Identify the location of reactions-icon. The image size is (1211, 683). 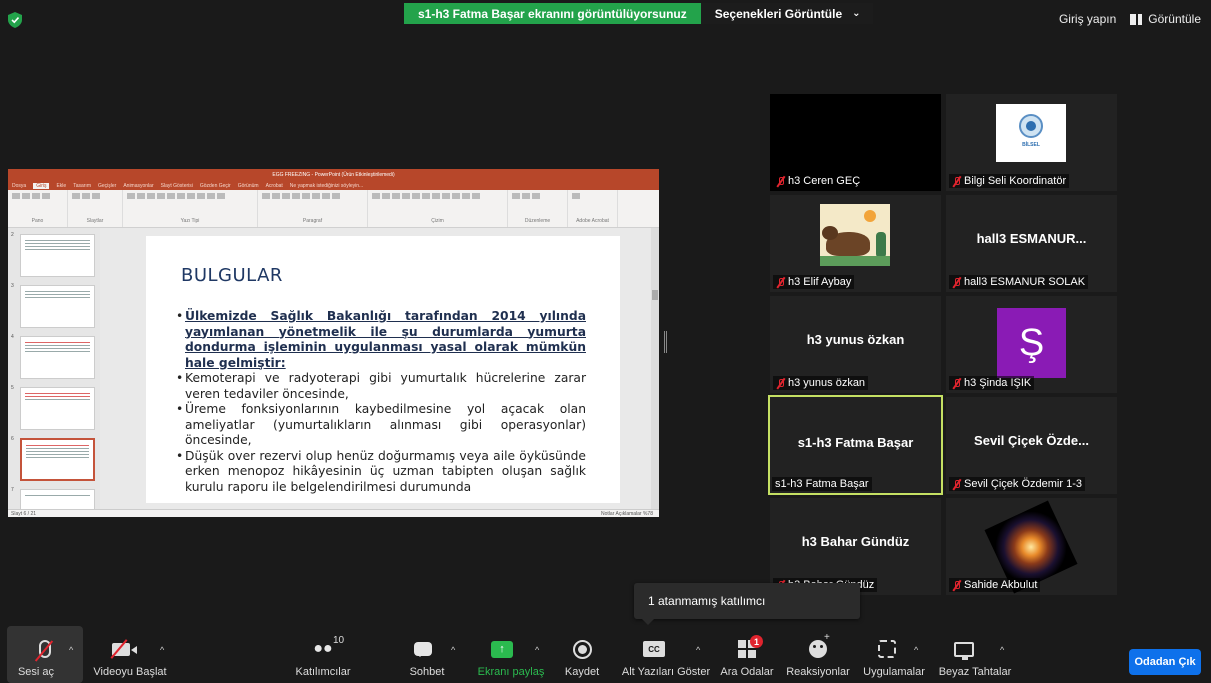
(818, 646).